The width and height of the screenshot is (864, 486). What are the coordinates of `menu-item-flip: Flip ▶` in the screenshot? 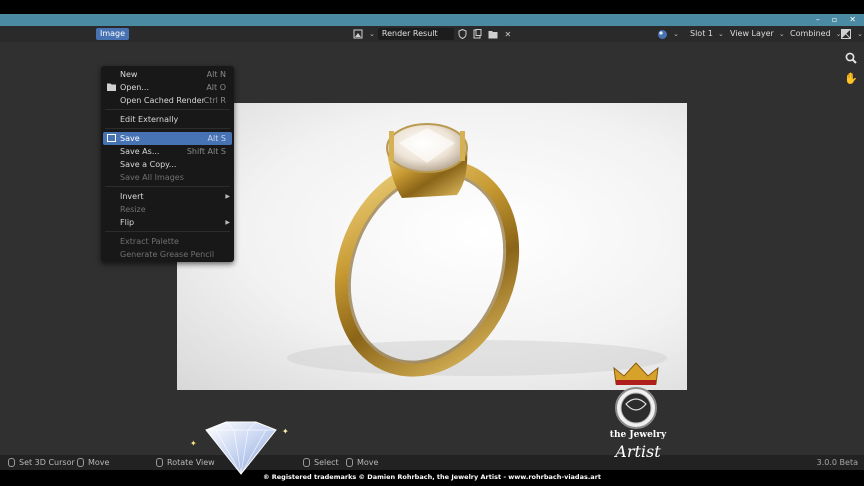 It's located at (167, 222).